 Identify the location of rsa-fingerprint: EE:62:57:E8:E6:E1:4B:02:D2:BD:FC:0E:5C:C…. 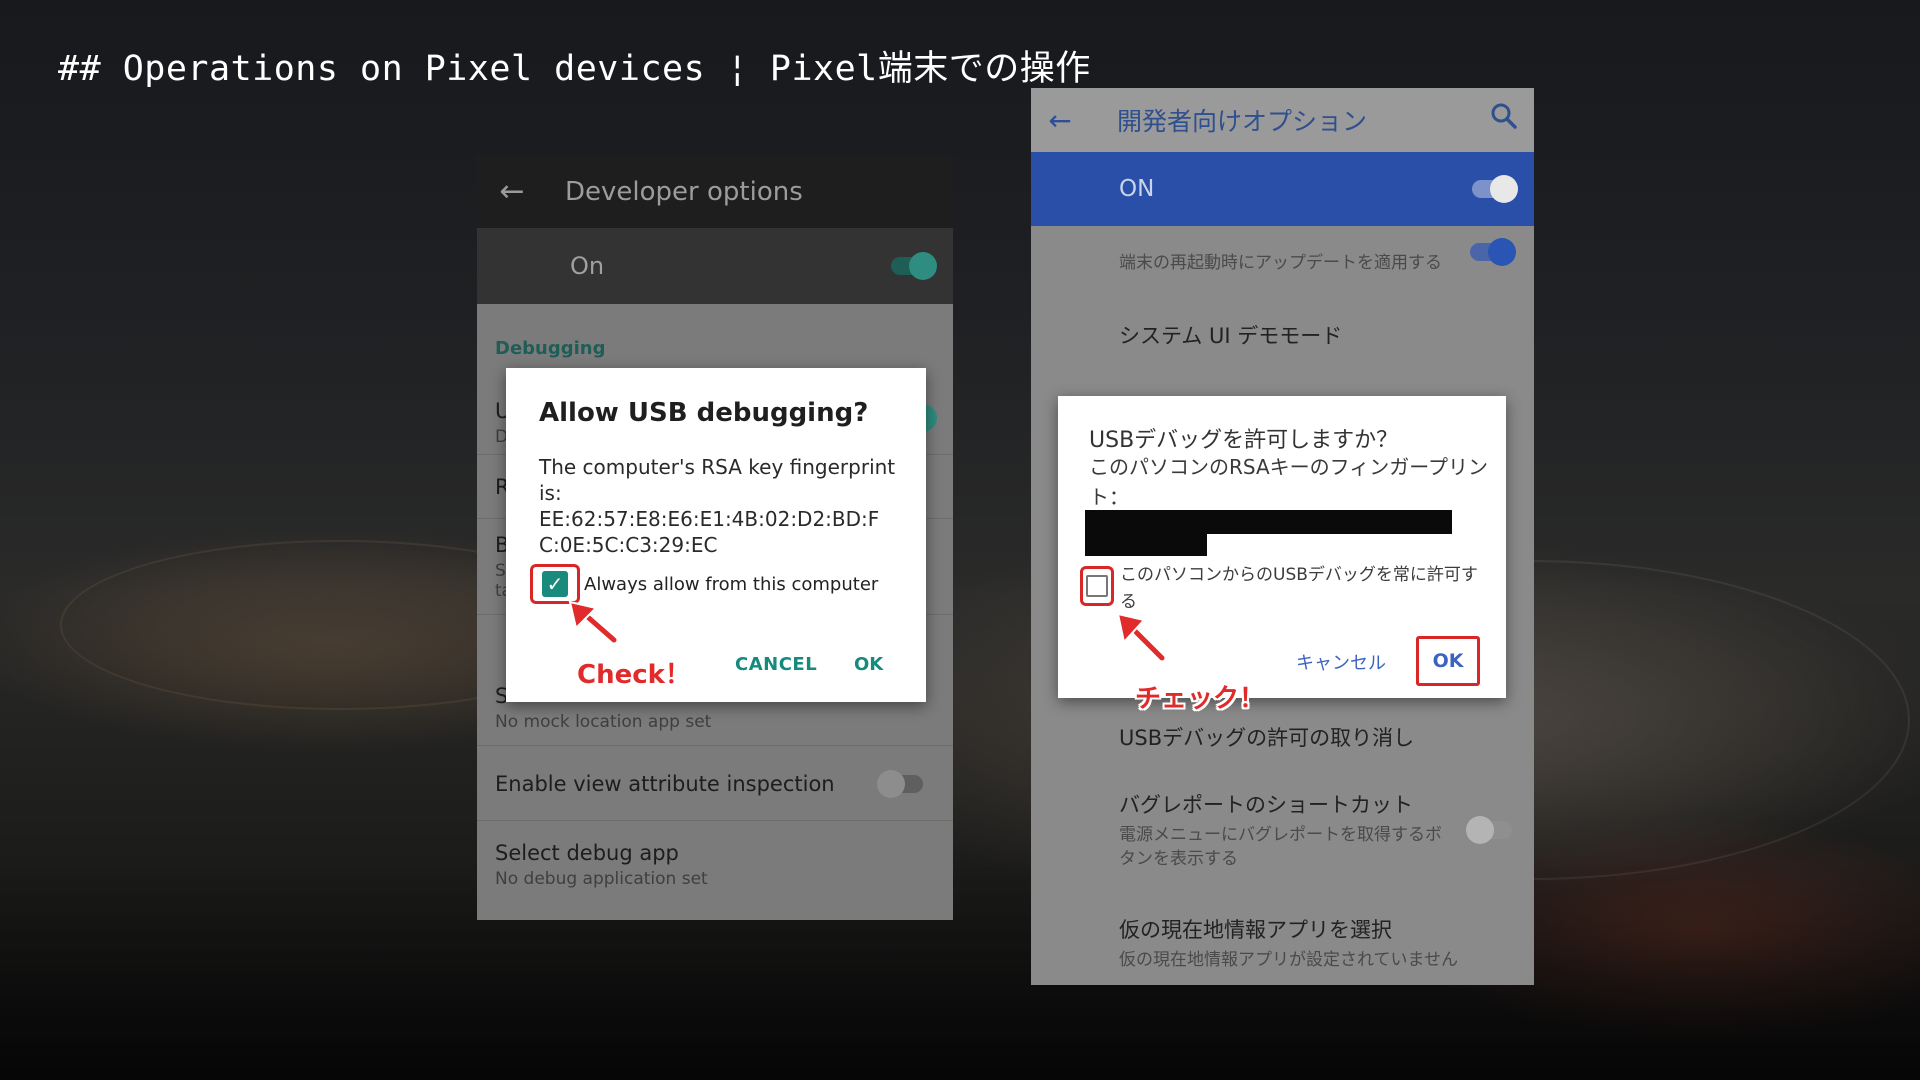
(709, 532).